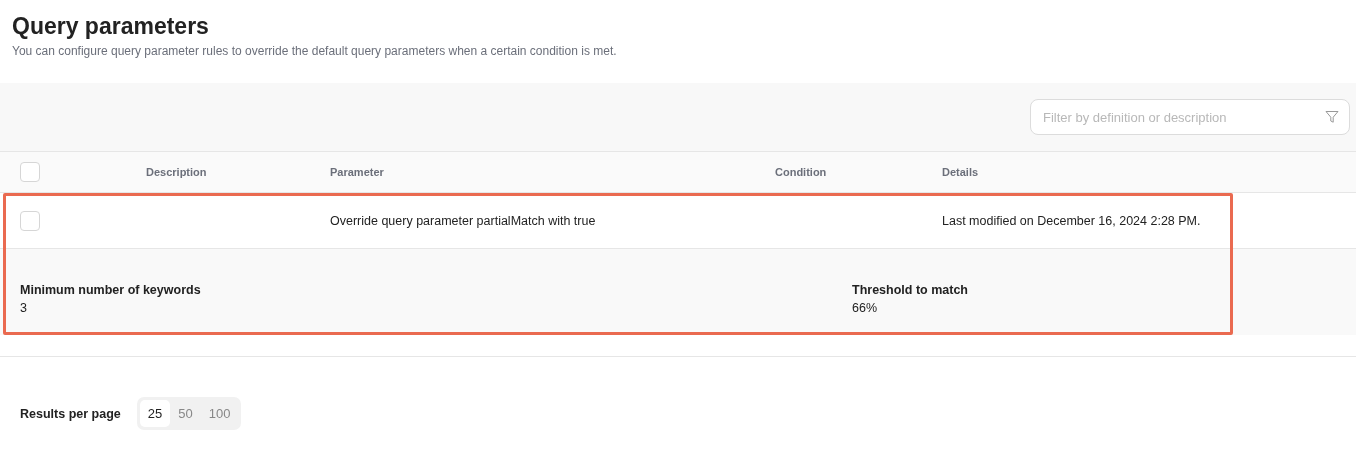 This screenshot has height=471, width=1356. Describe the element at coordinates (1190, 117) in the screenshot. I see `filter-field: Filter by definition or description` at that location.